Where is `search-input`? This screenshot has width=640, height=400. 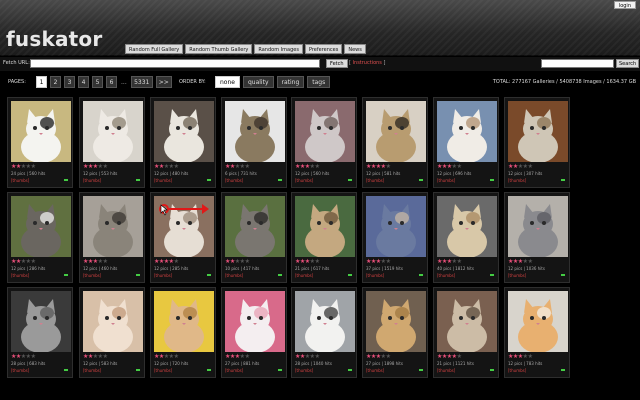 search-input is located at coordinates (577, 63).